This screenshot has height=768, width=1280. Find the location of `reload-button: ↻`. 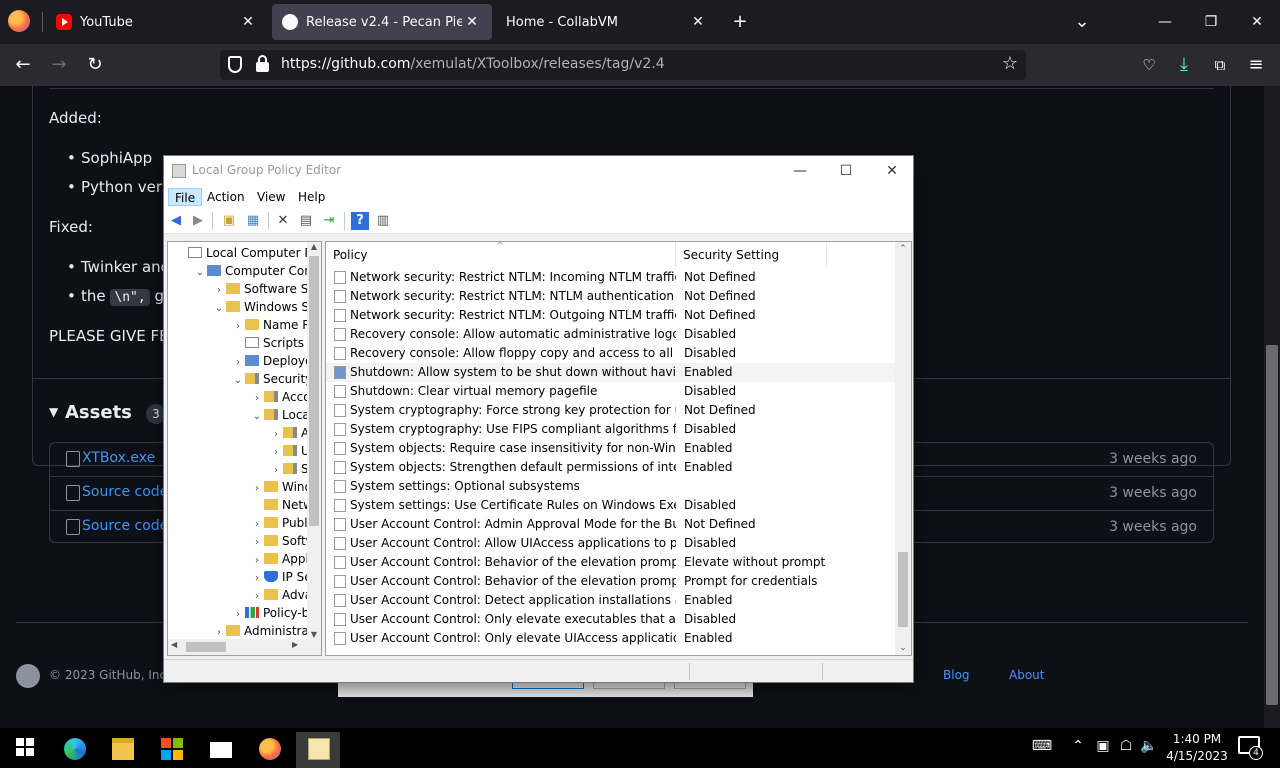

reload-button: ↻ is located at coordinates (95, 65).